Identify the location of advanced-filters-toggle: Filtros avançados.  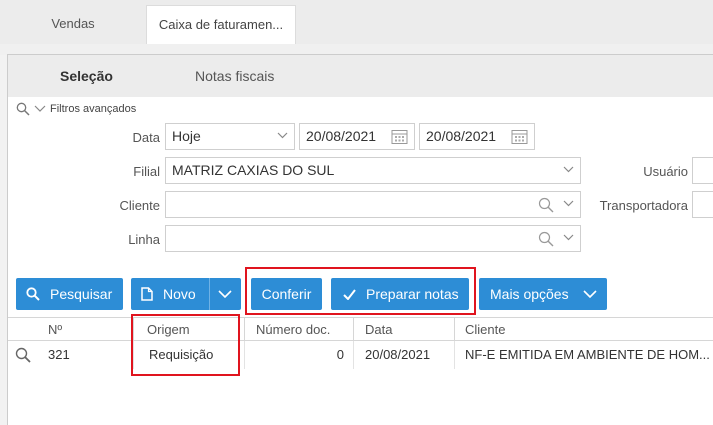
(76, 109).